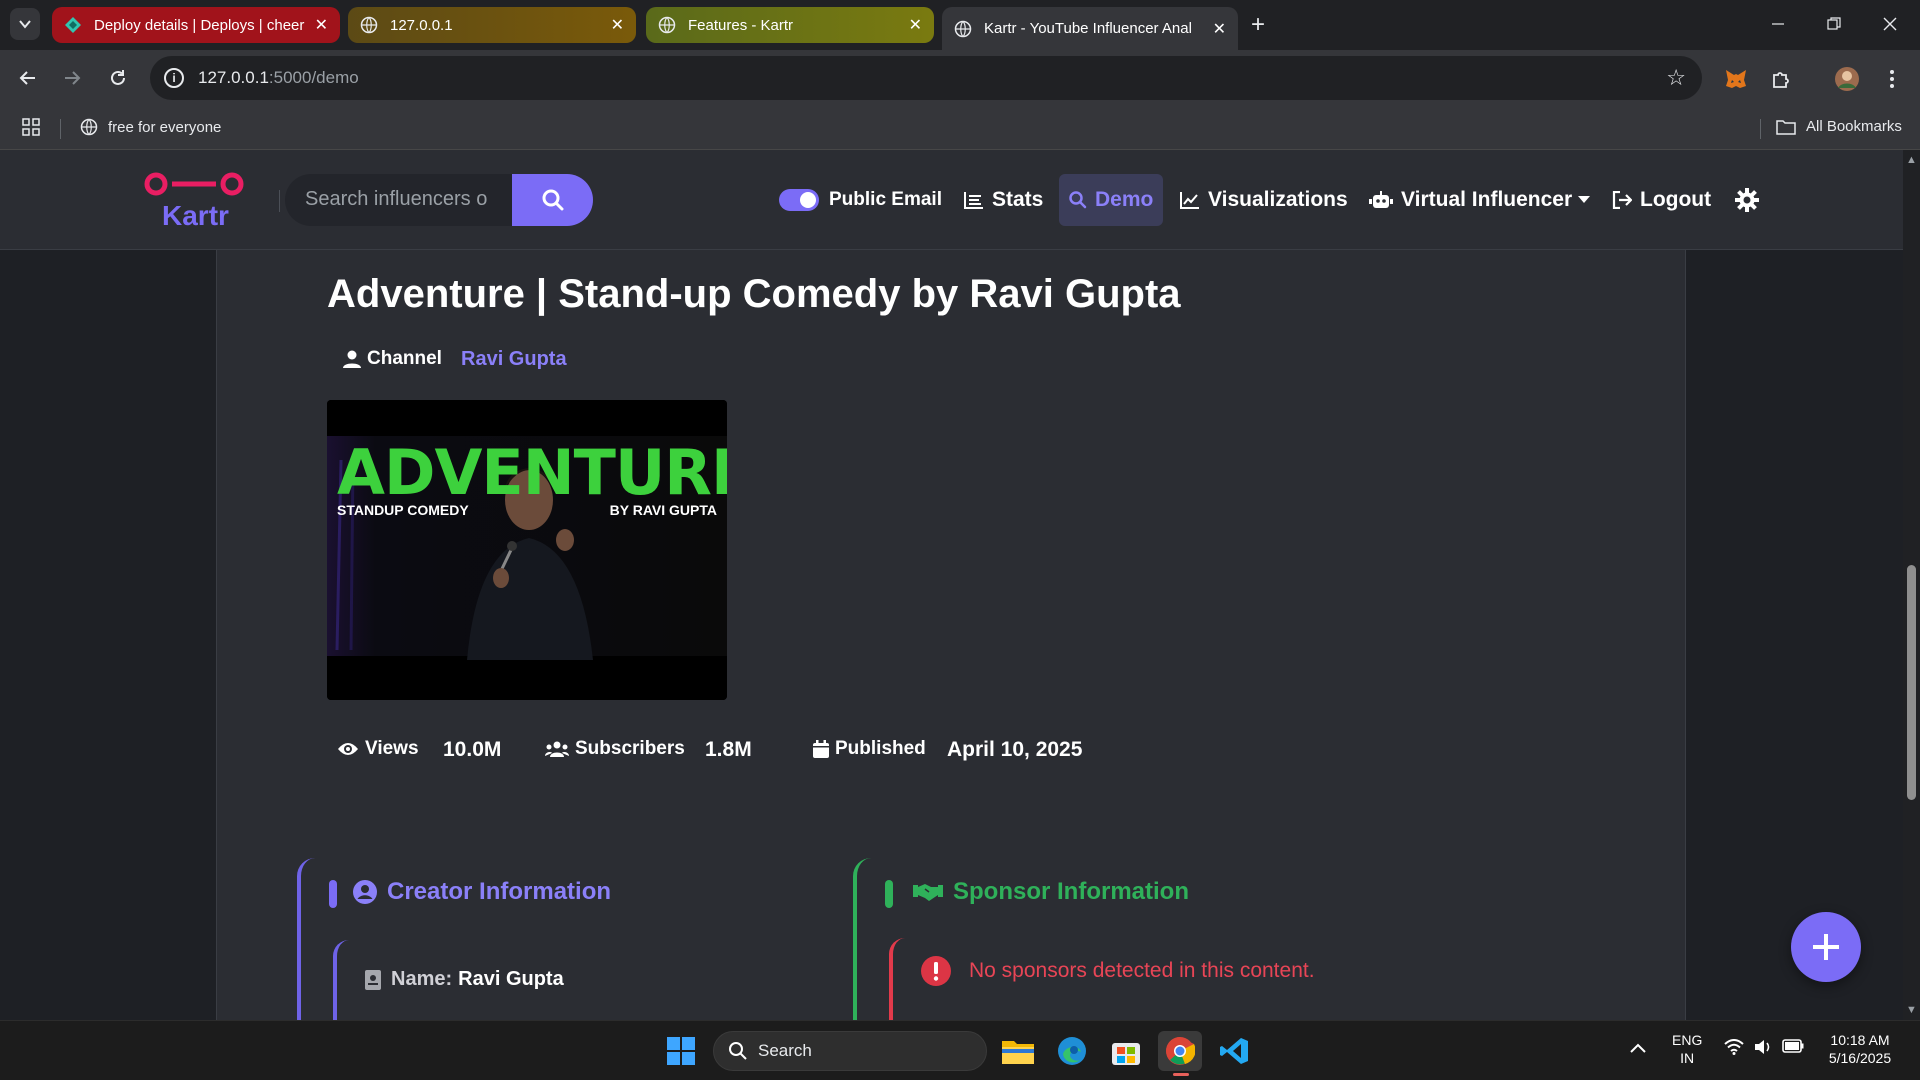 This screenshot has height=1080, width=1920. I want to click on edge-icon, so click(1072, 1051).